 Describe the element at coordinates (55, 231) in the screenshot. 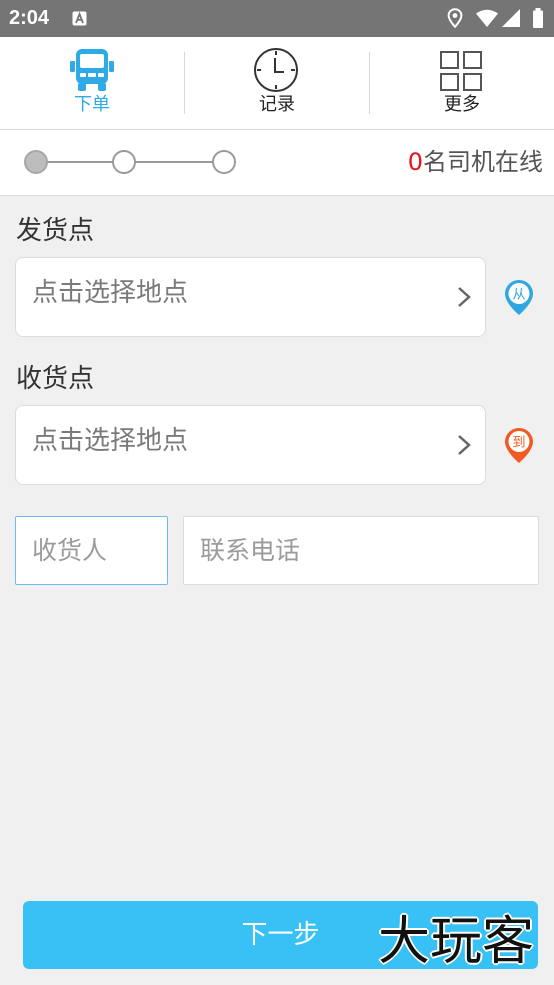

I see `pickup-label: 发货点` at that location.